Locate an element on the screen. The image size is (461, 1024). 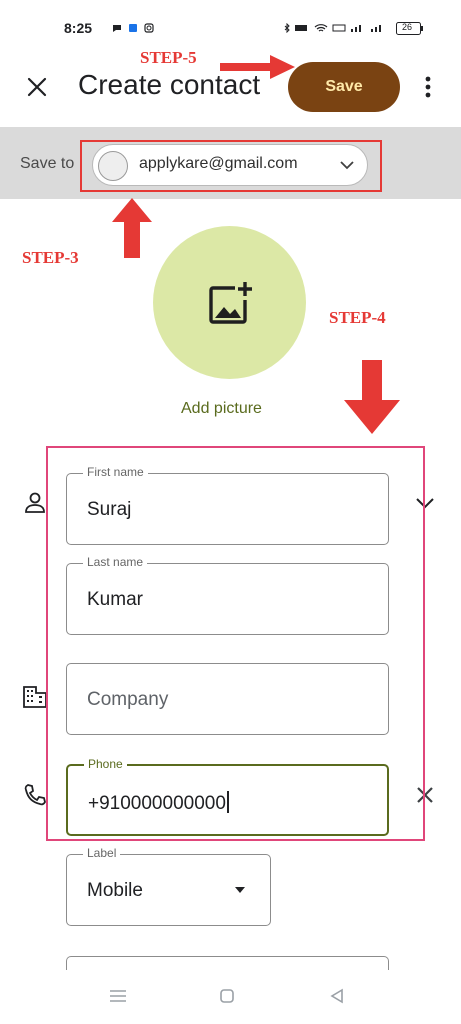
volte-icon is located at coordinates (339, 28).